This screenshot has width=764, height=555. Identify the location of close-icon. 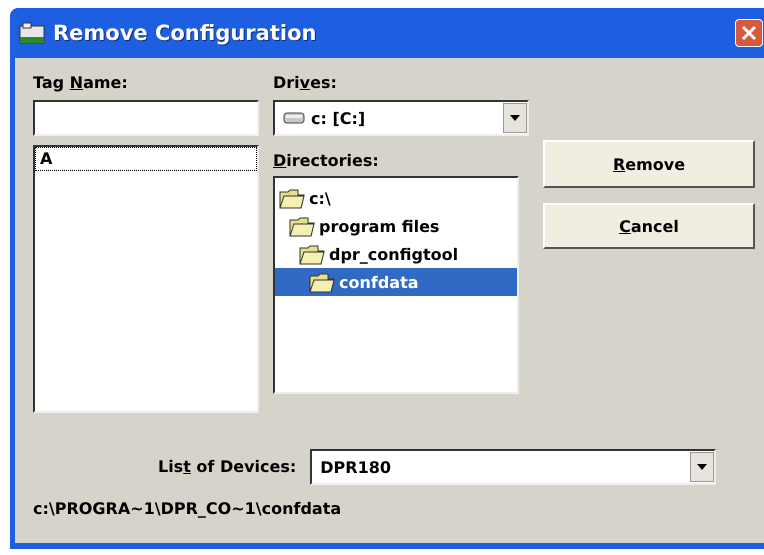
(749, 33).